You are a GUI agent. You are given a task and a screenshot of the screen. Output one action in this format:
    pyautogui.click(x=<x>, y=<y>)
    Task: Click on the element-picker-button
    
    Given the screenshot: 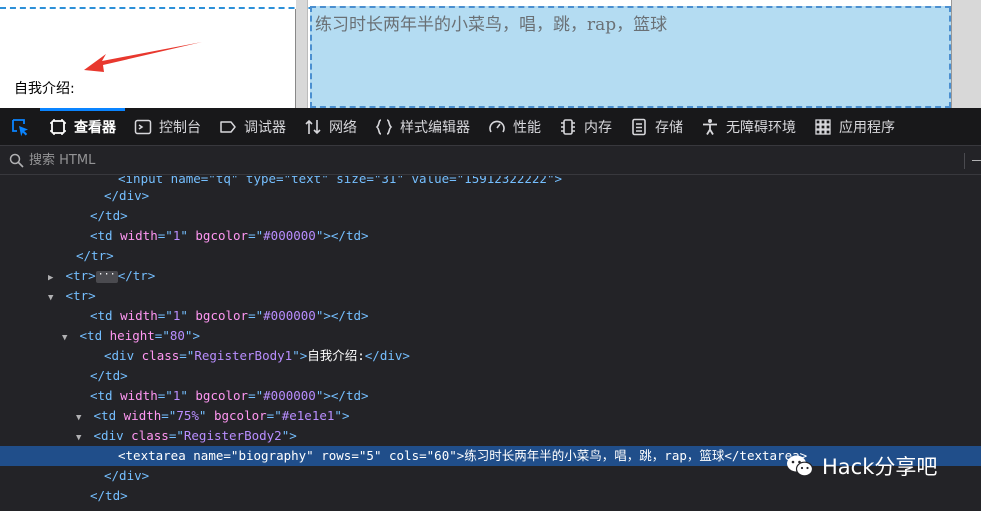 What is the action you would take?
    pyautogui.click(x=20, y=127)
    